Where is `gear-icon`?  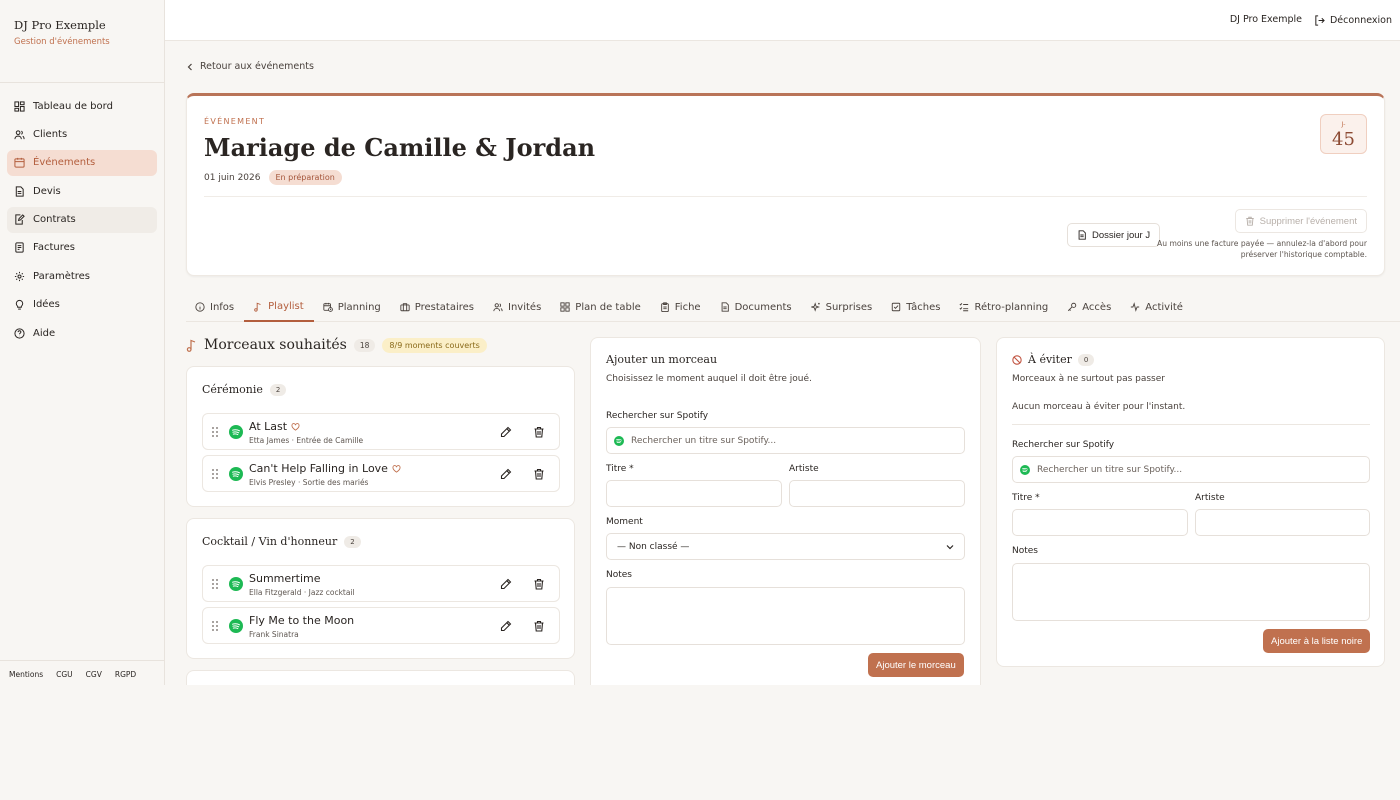
gear-icon is located at coordinates (19, 276).